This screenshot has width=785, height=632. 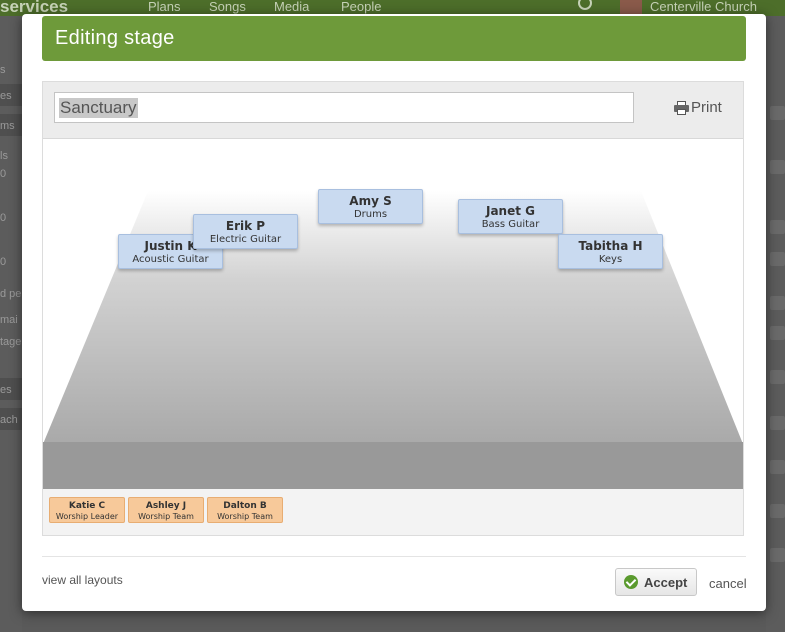 What do you see at coordinates (170, 259) in the screenshot?
I see `position-role: Acoustic Guitar` at bounding box center [170, 259].